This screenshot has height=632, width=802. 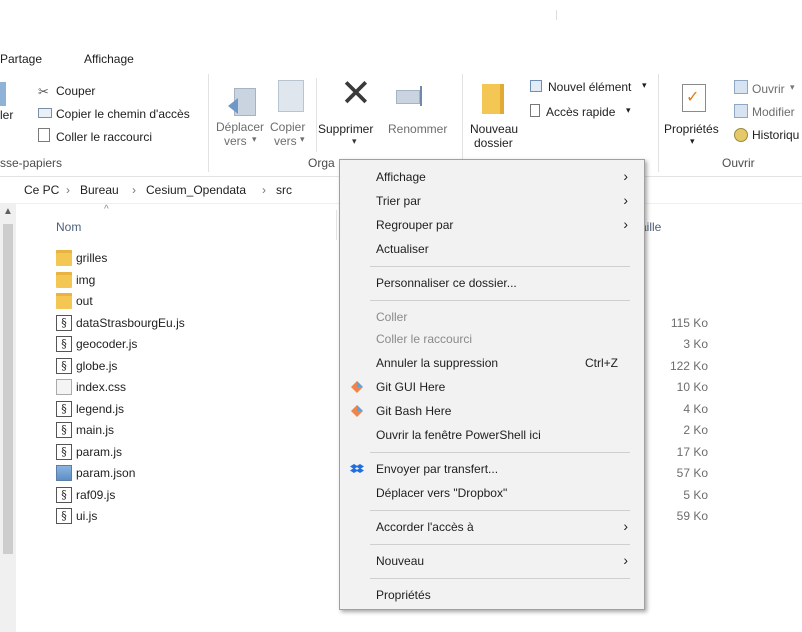 I want to click on file-name: index.css, so click(x=101, y=387).